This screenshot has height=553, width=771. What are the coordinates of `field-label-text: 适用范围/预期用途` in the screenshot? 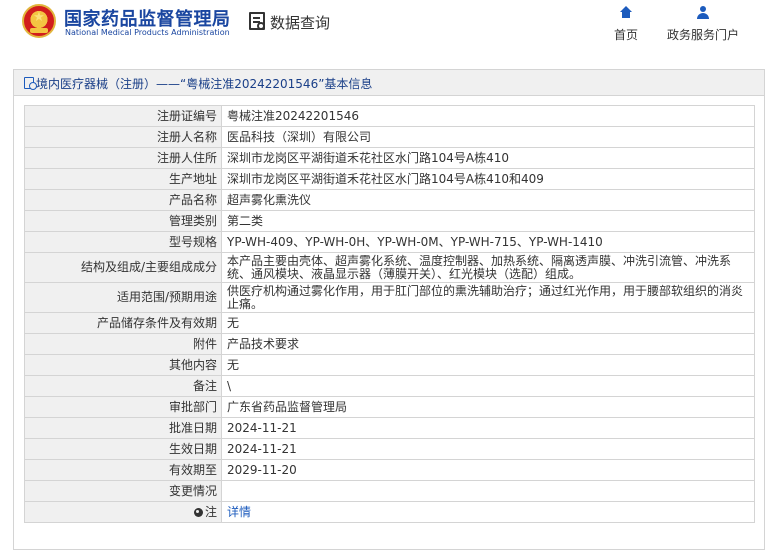 It's located at (166, 297).